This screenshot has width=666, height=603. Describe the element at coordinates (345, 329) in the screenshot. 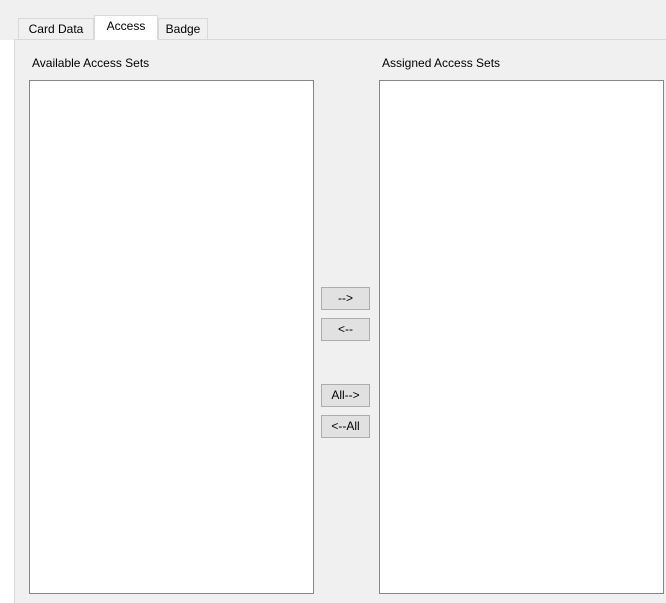

I see `remove-selected-button: <--` at that location.